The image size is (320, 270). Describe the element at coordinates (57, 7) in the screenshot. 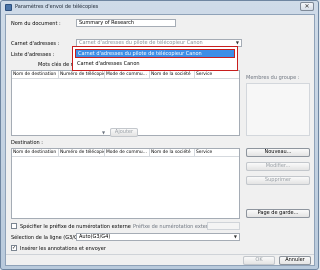

I see `window-title: Paramètres d'envoi de télécopies` at that location.